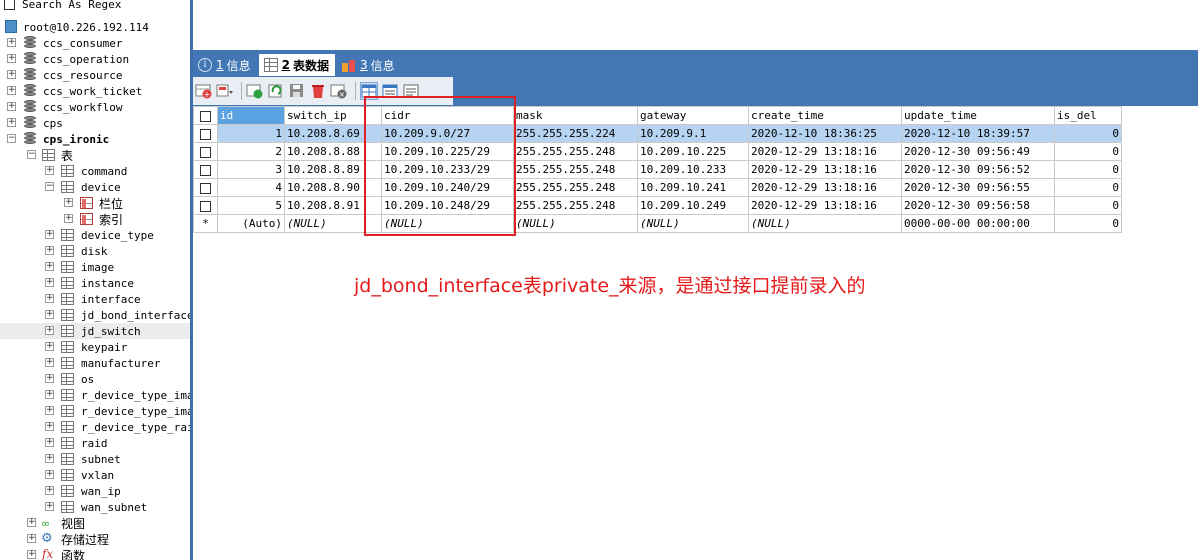  Describe the element at coordinates (447, 151) in the screenshot. I see `grid-cell: 10.209.10.225/29` at that location.